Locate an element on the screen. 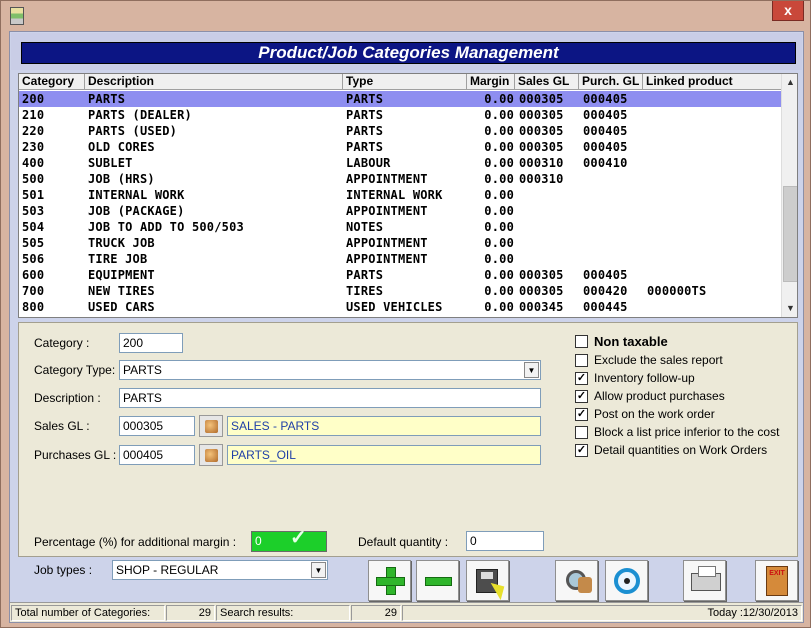 The width and height of the screenshot is (811, 628). table-row: 503 JOB (PACKAGE) APPOINTMENT 0.00 is located at coordinates (400, 211).